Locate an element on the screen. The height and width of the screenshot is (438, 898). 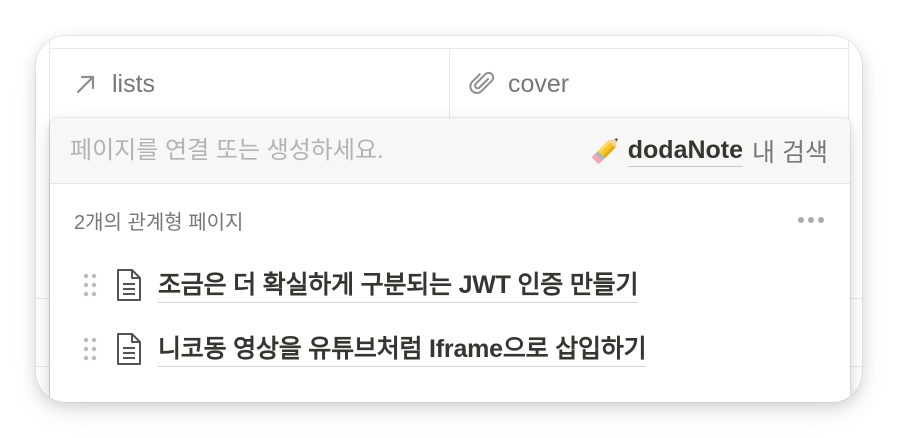
column-header-cover: cover is located at coordinates (656, 84).